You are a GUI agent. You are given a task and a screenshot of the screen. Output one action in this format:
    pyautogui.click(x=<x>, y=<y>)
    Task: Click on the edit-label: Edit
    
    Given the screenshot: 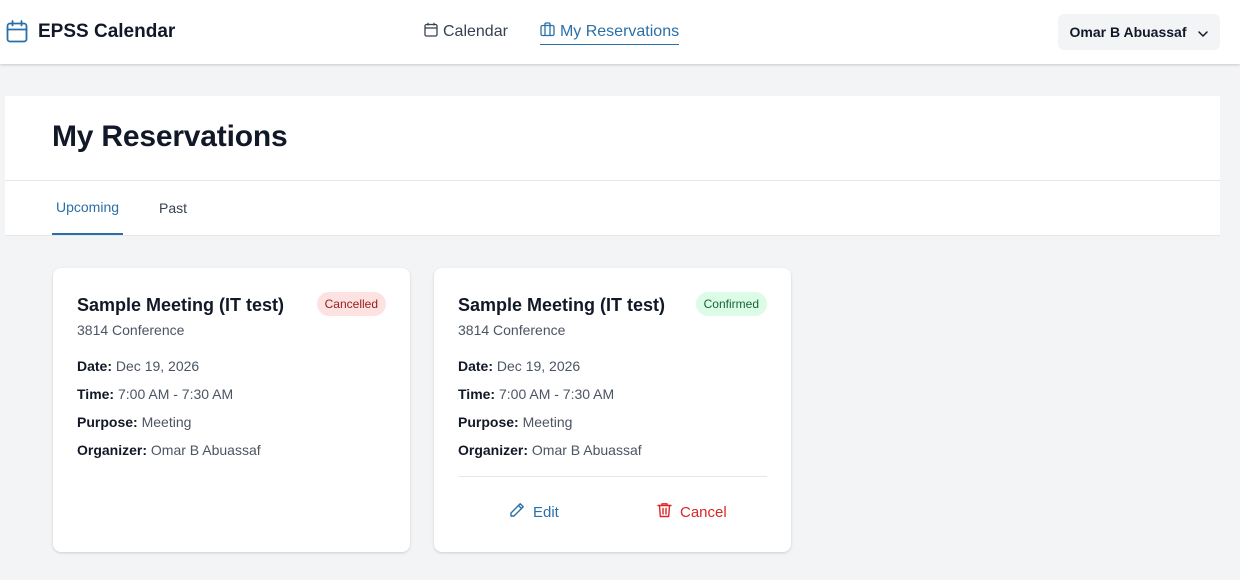 What is the action you would take?
    pyautogui.click(x=546, y=512)
    